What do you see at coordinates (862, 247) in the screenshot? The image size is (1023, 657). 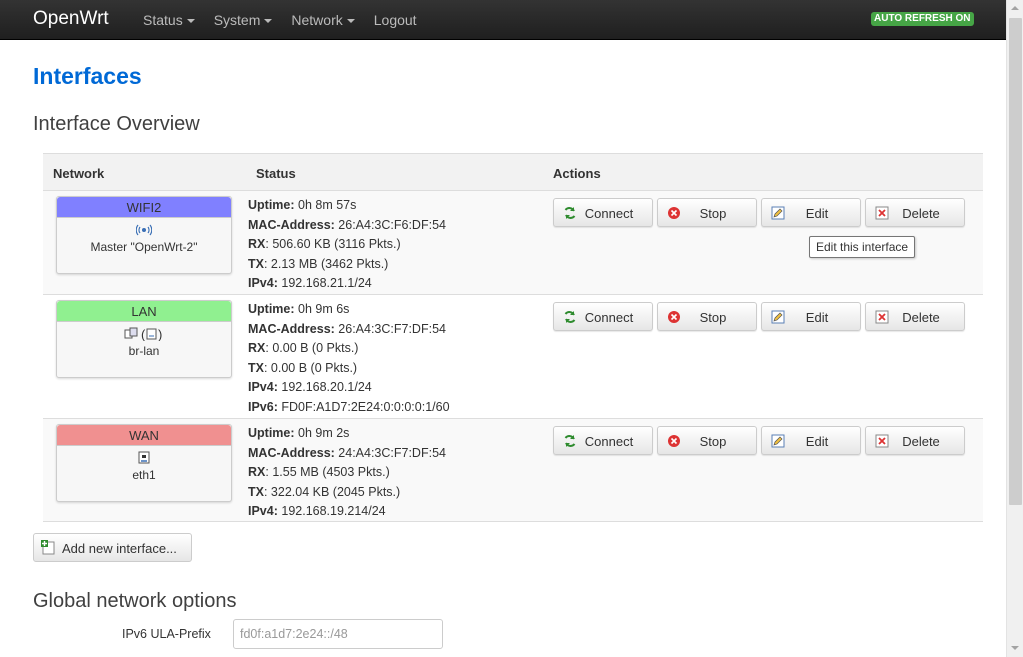 I see `edit-tooltip: Edit this interface` at bounding box center [862, 247].